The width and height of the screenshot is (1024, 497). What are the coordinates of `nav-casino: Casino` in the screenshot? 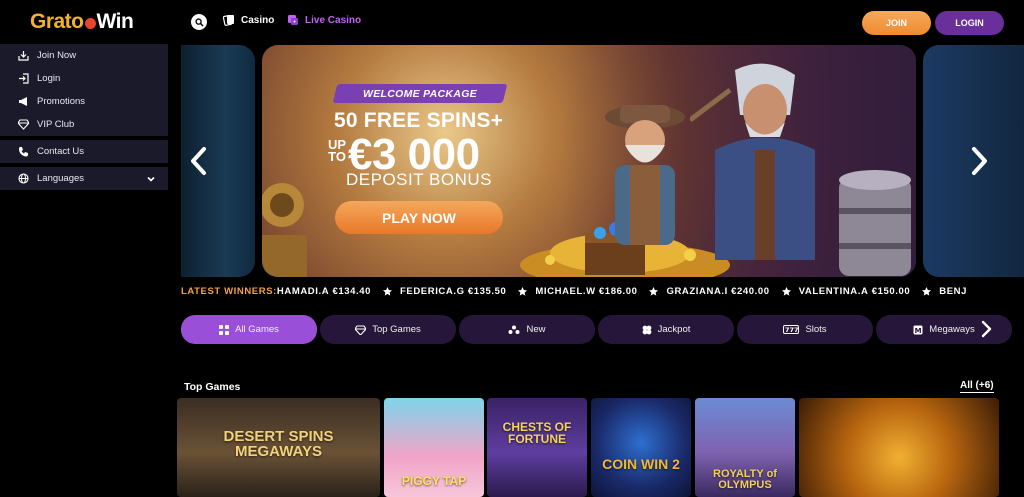 It's located at (248, 20).